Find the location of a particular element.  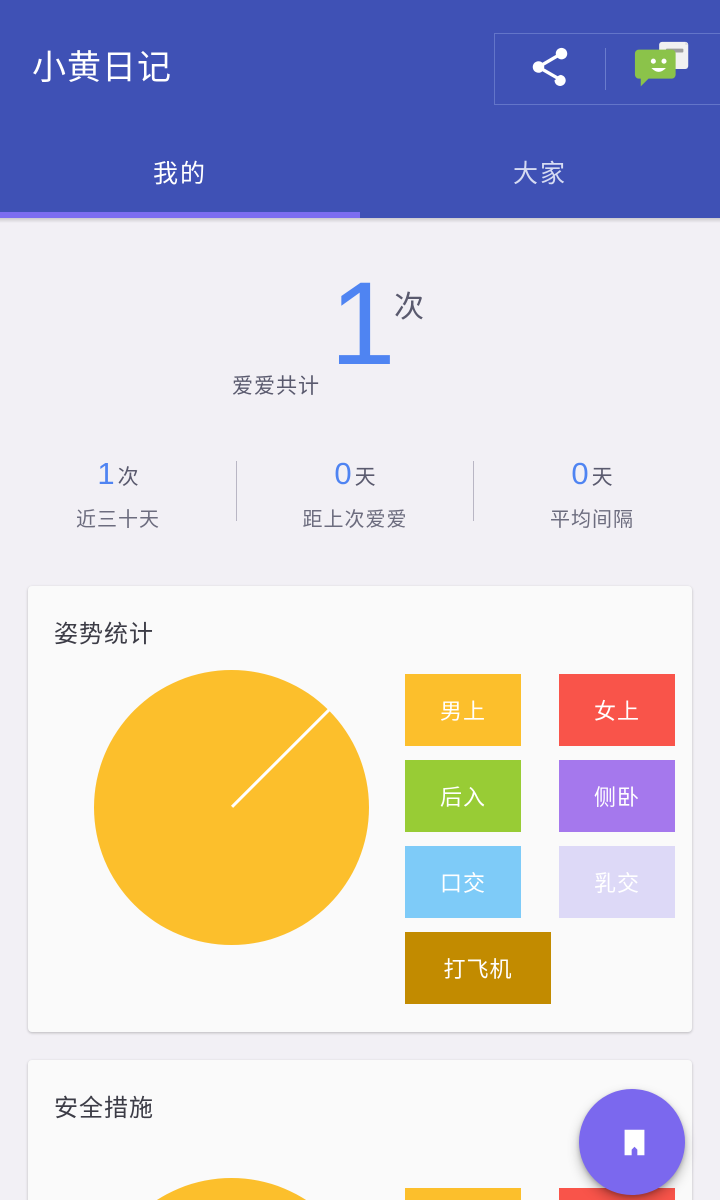

legend-chip-2: 女上 is located at coordinates (617, 710).